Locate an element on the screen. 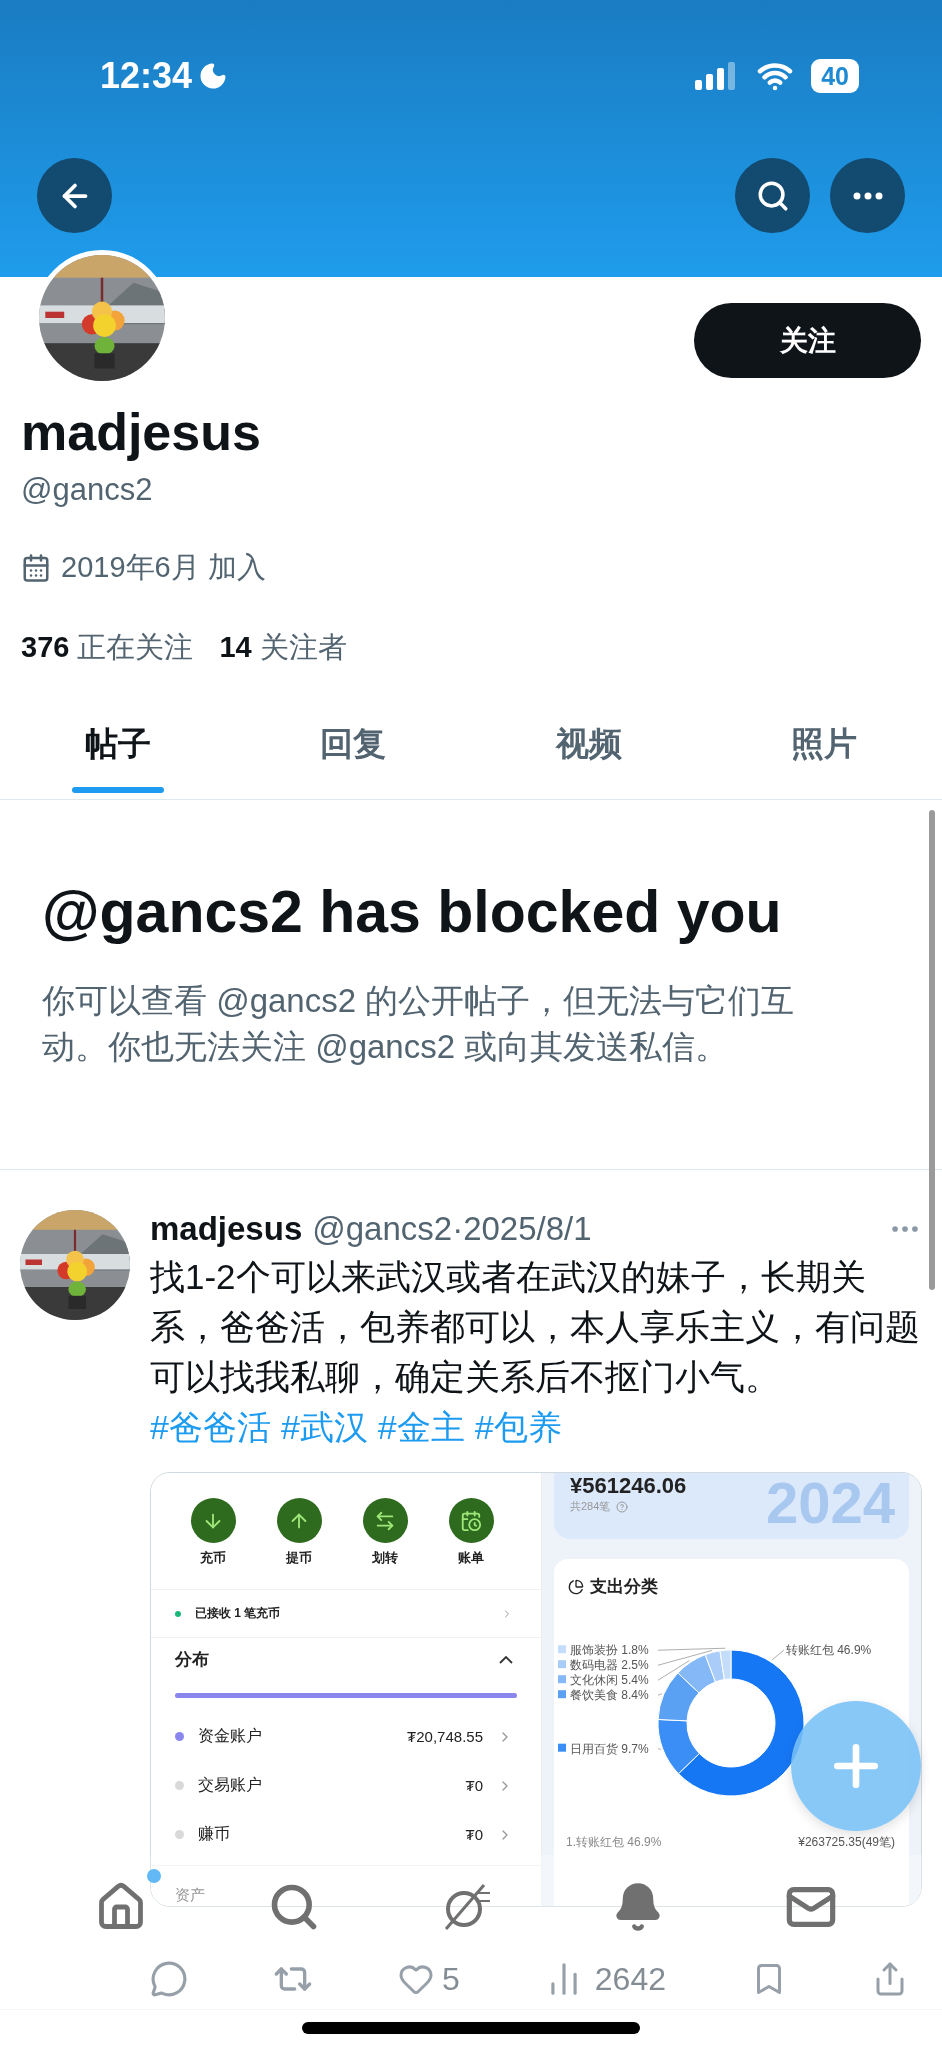  notice-text: 已接收 1 笔充币 is located at coordinates (238, 1613).